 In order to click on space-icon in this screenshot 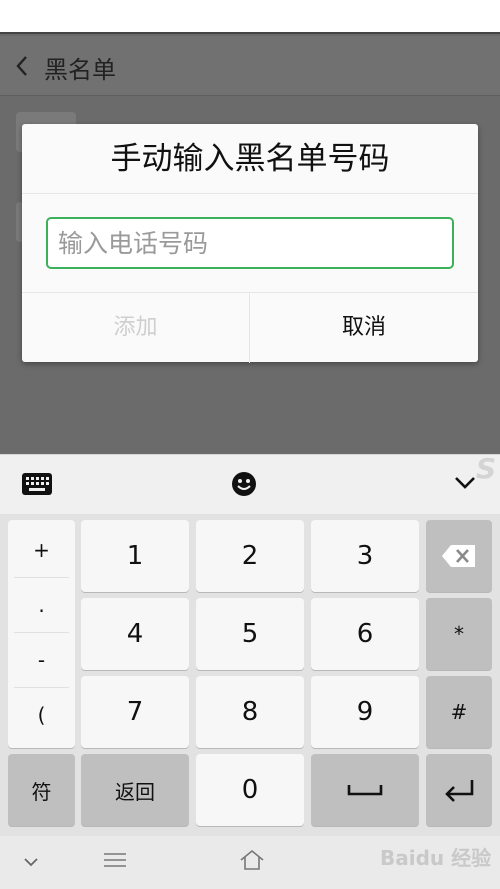, I will do `click(365, 790)`.